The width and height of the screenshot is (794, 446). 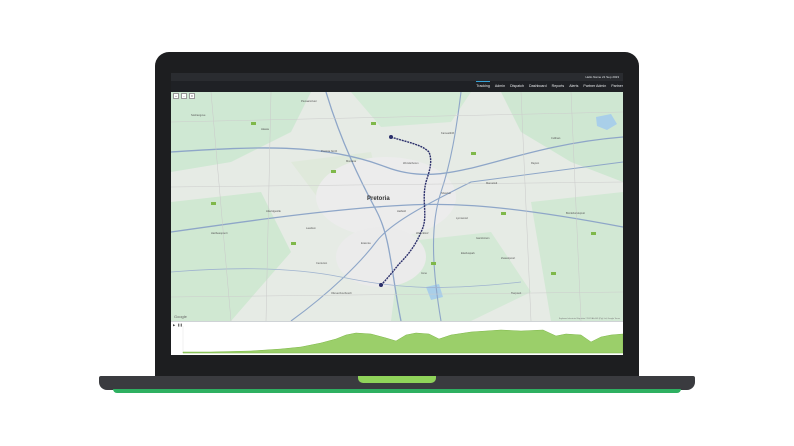 What do you see at coordinates (468, 253) in the screenshot?
I see `map-place-label: Elarduspark` at bounding box center [468, 253].